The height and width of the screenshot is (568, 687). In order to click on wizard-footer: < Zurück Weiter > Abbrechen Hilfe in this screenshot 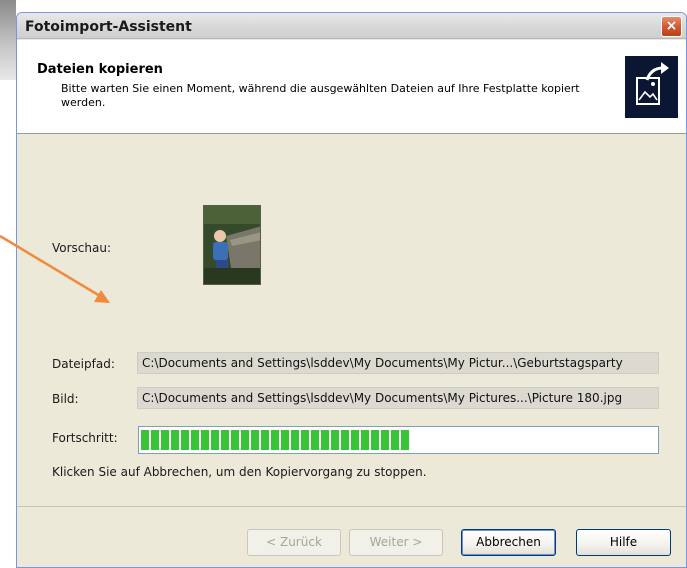, I will do `click(351, 536)`.